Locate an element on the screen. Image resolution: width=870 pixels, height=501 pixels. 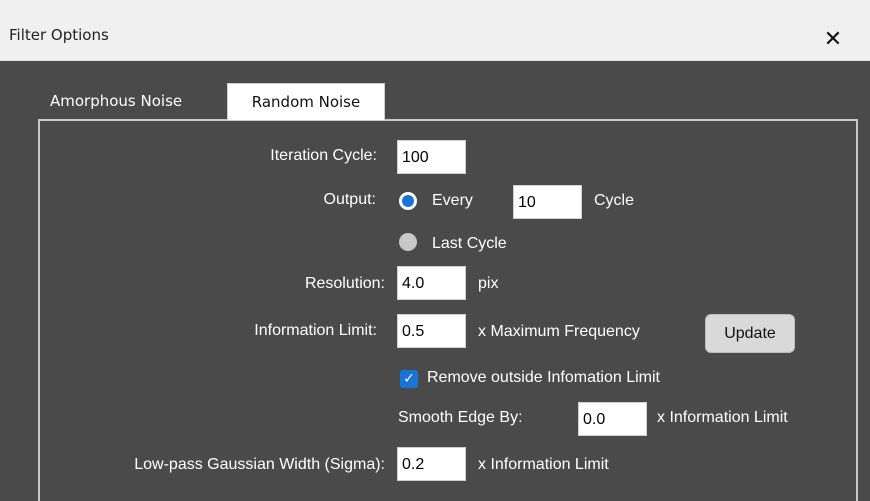
every-cycle-input: 10 is located at coordinates (547, 202).